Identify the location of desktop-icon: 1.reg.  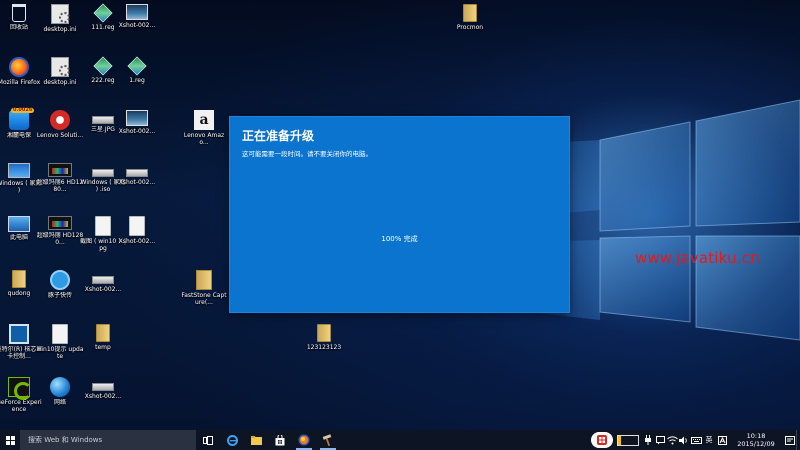
(137, 80).